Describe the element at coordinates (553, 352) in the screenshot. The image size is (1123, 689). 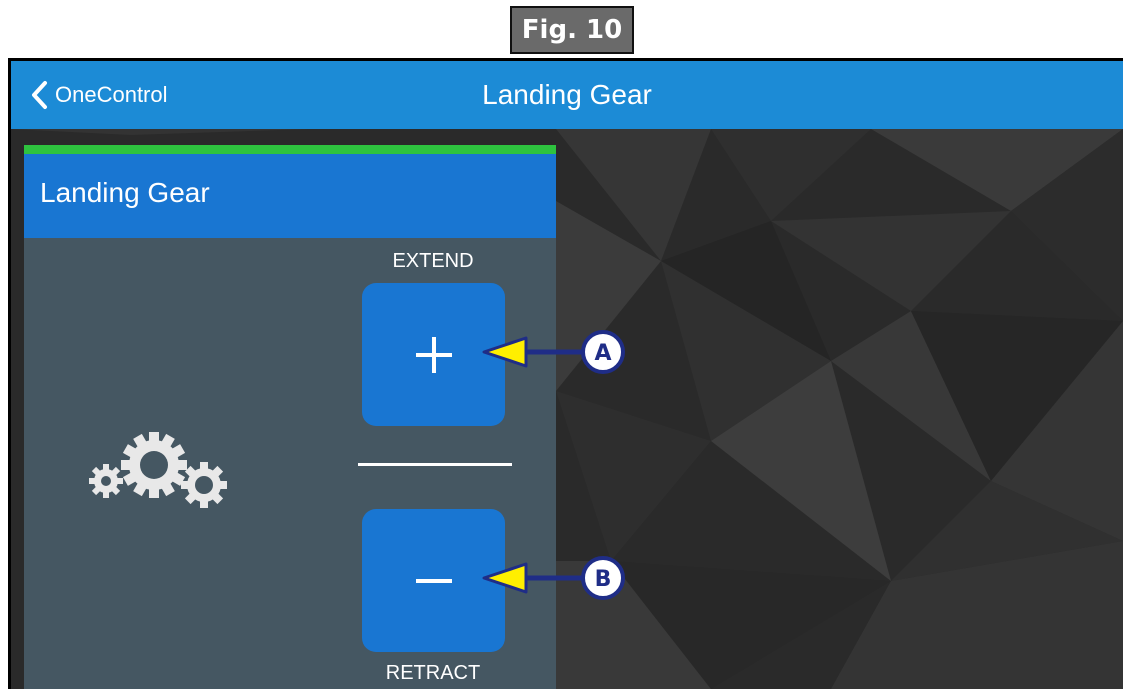
I see `callout-a: A` at that location.